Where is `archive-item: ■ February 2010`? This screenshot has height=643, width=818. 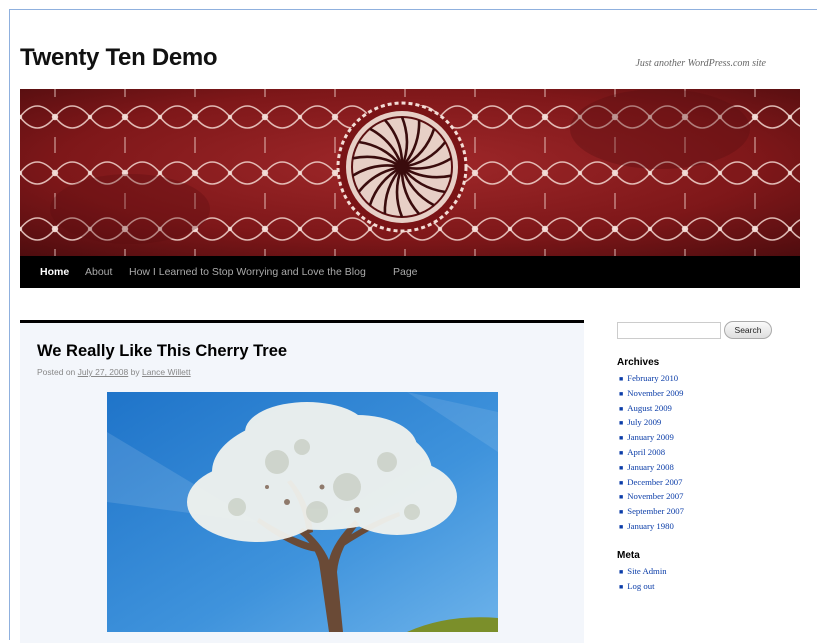
archive-item: ■ February 2010 is located at coordinates (651, 378).